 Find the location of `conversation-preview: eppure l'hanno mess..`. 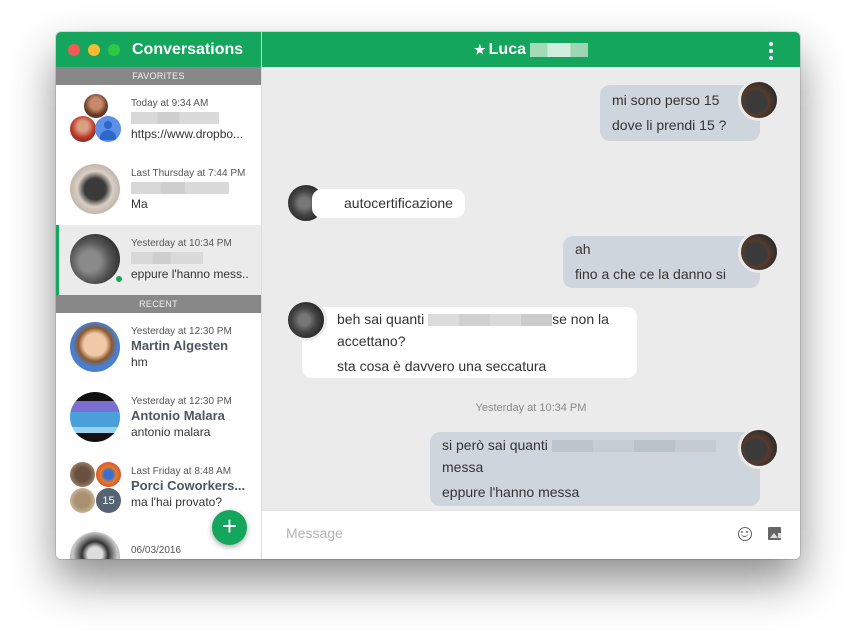

conversation-preview: eppure l'hanno mess.. is located at coordinates (190, 274).